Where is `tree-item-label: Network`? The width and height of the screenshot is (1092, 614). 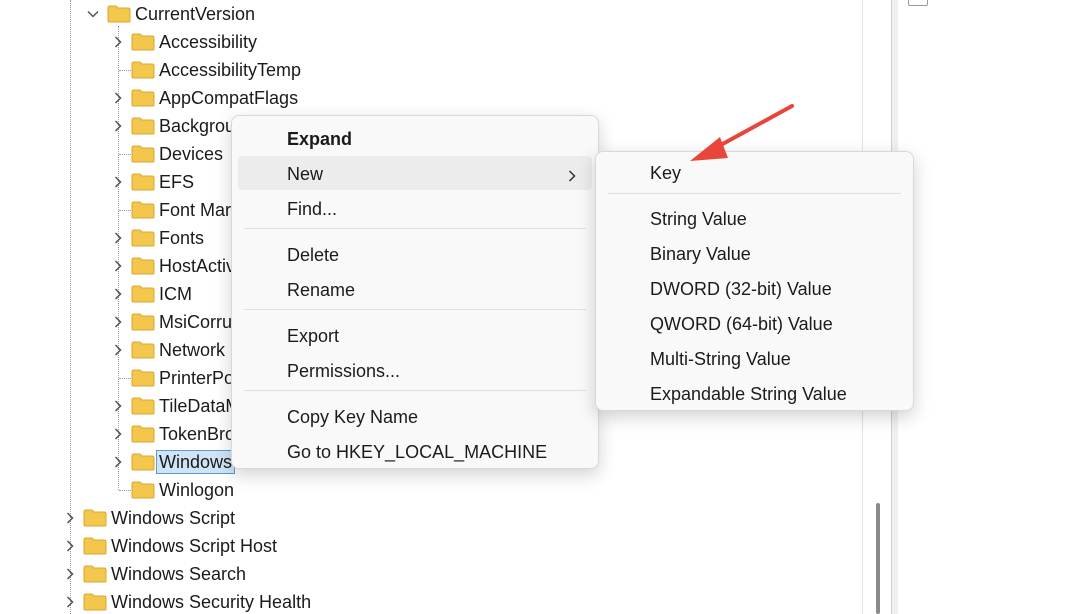 tree-item-label: Network is located at coordinates (192, 350).